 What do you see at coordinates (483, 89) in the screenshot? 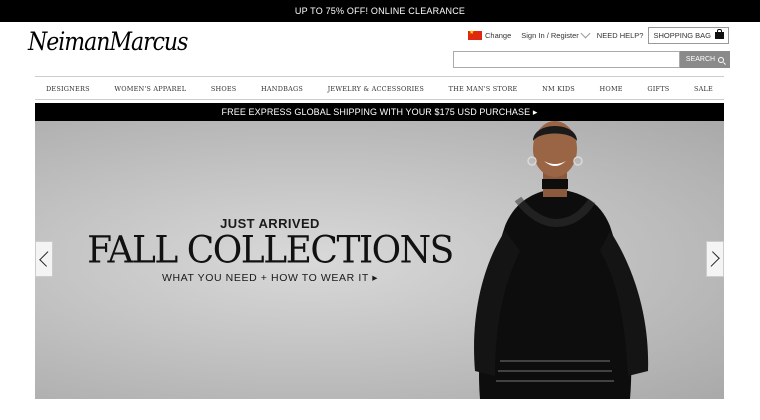
I see `nav-item-mans-store: THE MAN'S STORE` at bounding box center [483, 89].